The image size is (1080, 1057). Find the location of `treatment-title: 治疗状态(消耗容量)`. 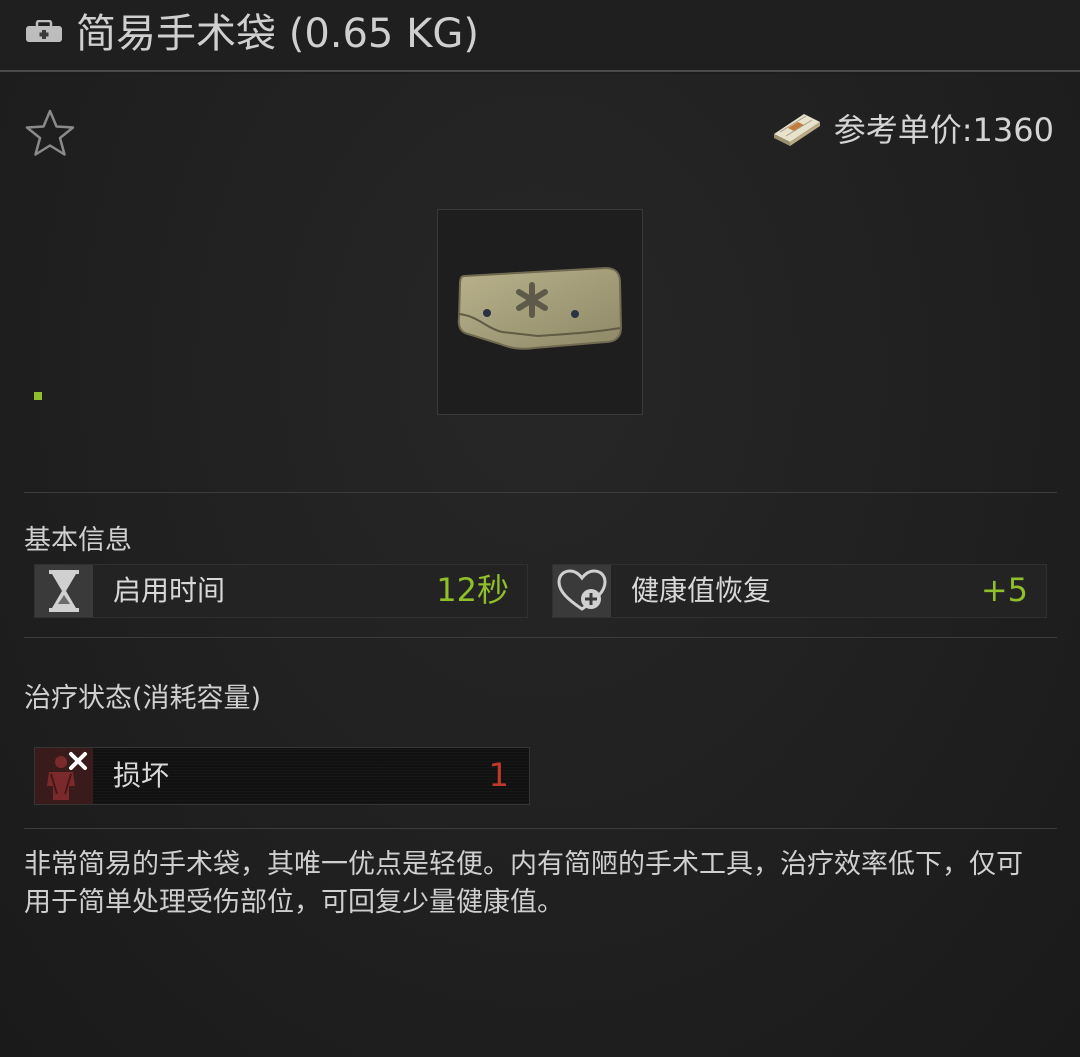

treatment-title: 治疗状态(消耗容量) is located at coordinates (143, 698).